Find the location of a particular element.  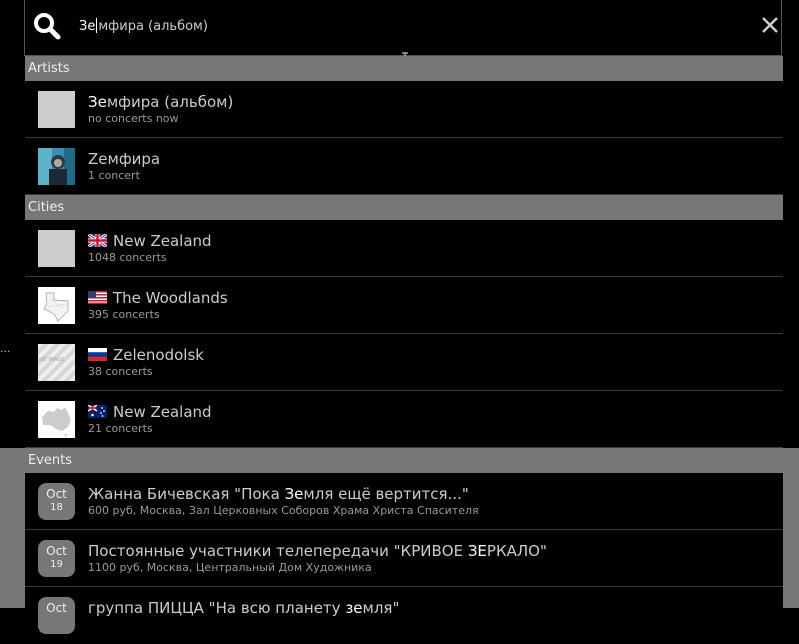

city-concert-count: 21 concerts is located at coordinates (120, 428).